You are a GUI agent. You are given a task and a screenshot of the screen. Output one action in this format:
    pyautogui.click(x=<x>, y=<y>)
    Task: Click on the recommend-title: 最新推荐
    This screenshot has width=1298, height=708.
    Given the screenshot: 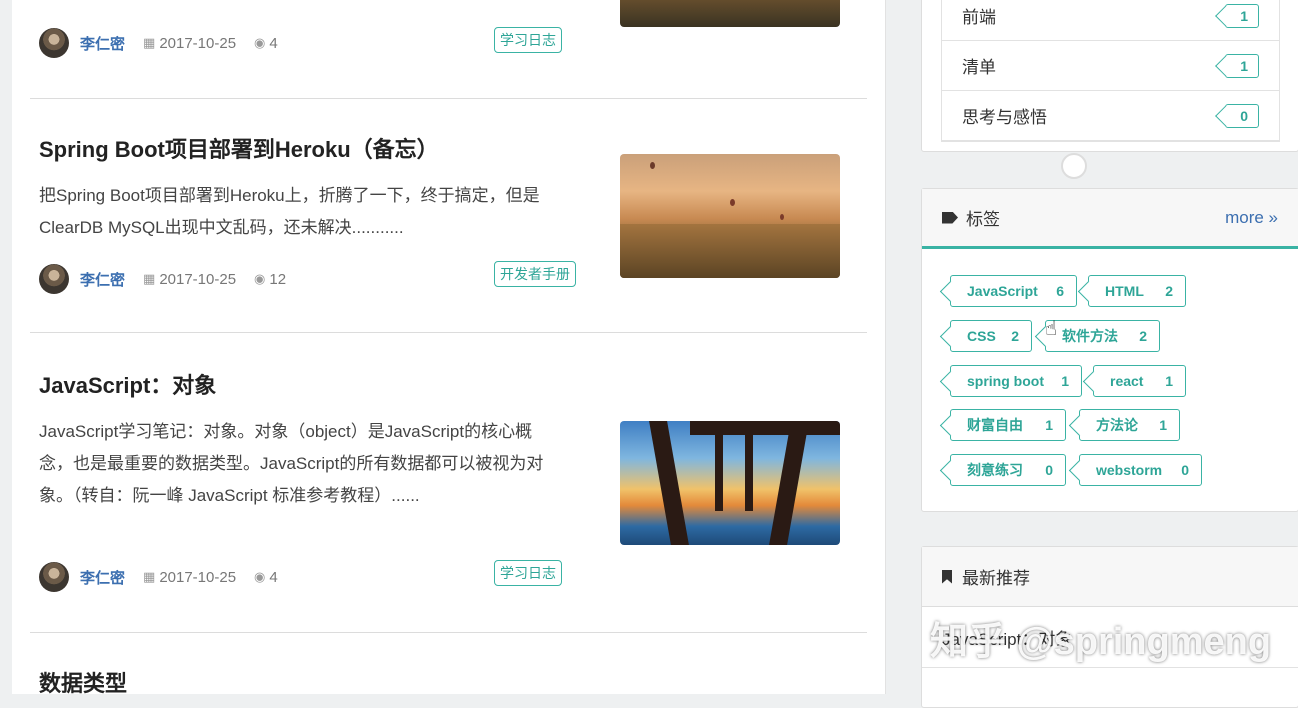 What is the action you would take?
    pyautogui.click(x=996, y=578)
    